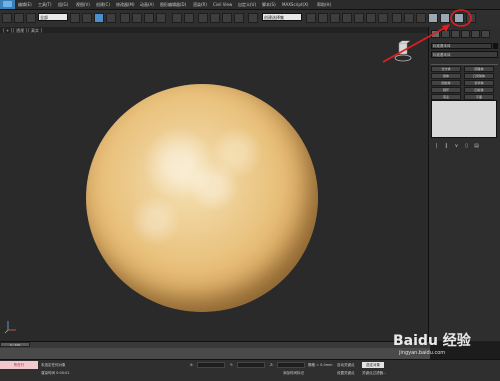 The height and width of the screenshot is (381, 500). Describe the element at coordinates (269, 5) in the screenshot. I see `menu-scripting: 脚本(S)` at that location.